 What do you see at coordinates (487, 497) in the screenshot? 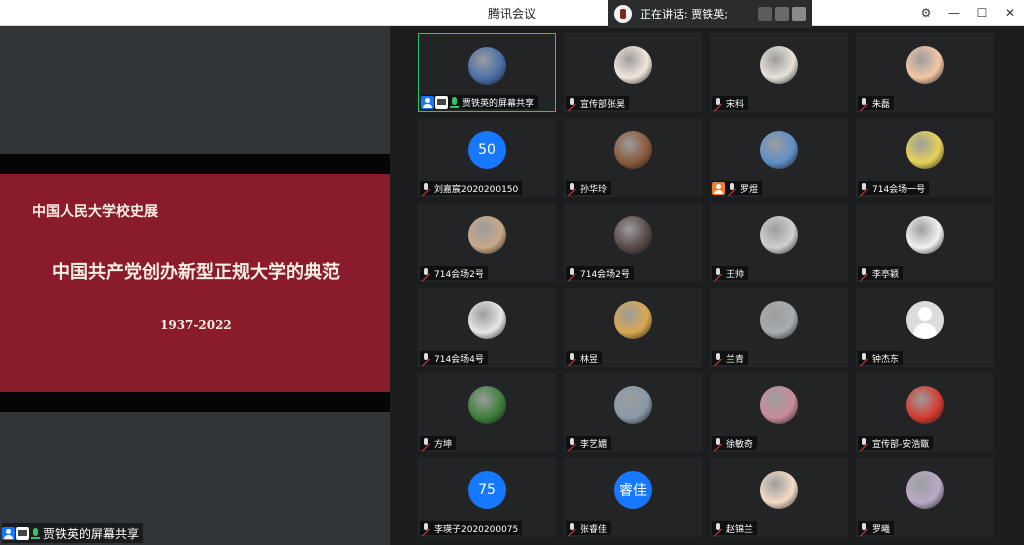
I see `participant-tile: 75 李瑛子2020200075` at bounding box center [487, 497].